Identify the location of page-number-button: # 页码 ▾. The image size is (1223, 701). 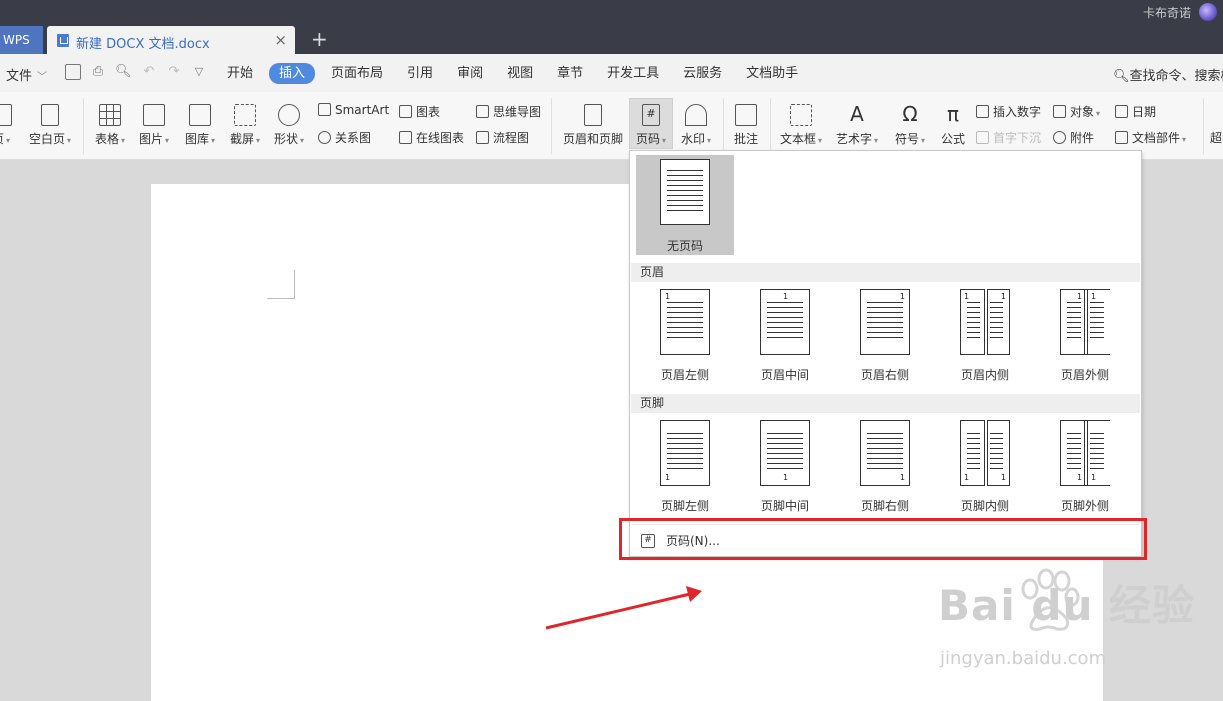
(651, 125).